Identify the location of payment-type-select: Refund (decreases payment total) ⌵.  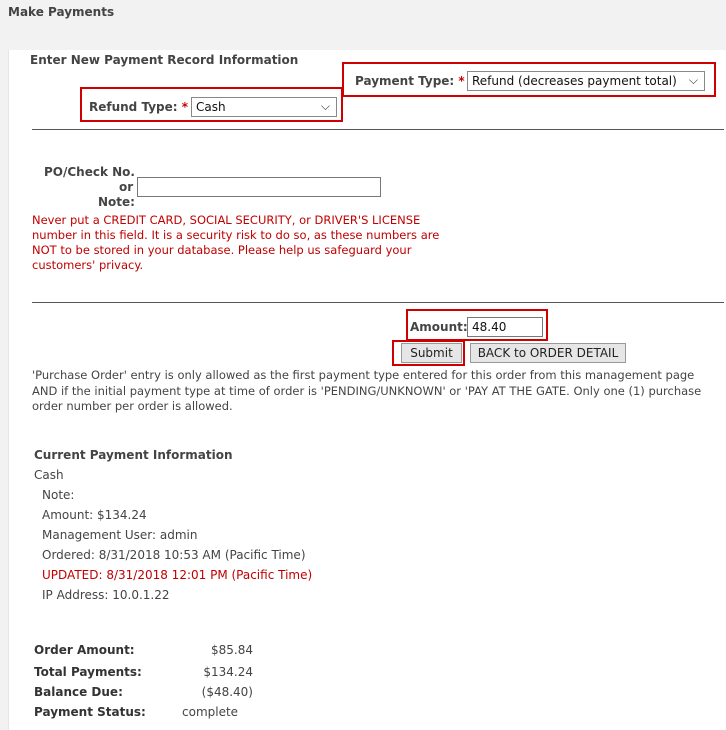
(586, 81).